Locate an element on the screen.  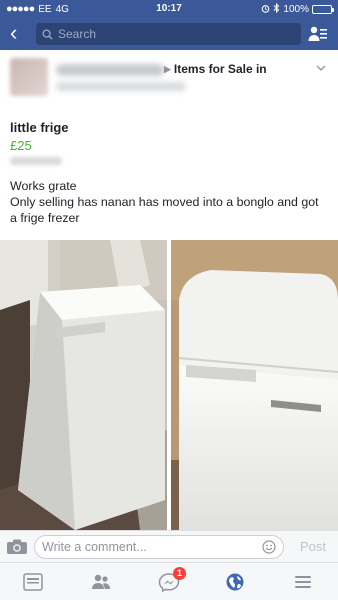
nav-row: ‹ Search is located at coordinates (169, 34).